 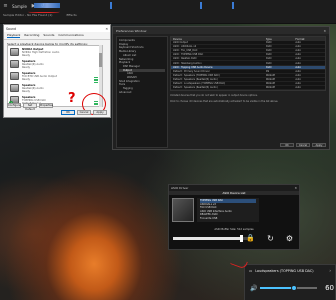 What do you see at coordinates (193, 67) in the screenshot?
I see `cell-device: ASIO : Topping USB Audio Device` at bounding box center [193, 67].